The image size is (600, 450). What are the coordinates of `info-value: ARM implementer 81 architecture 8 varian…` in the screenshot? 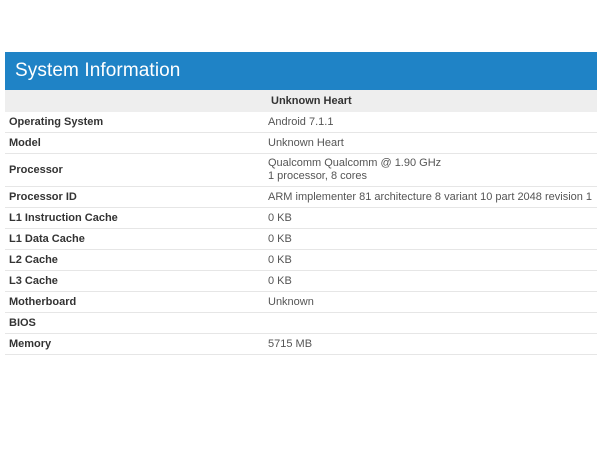 It's located at (430, 196).